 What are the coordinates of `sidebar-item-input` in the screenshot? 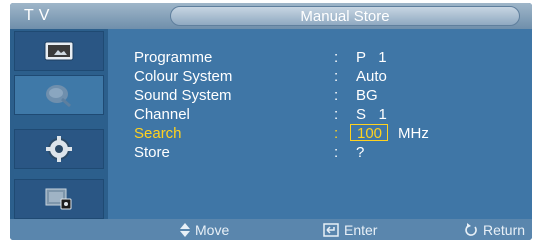 It's located at (59, 199).